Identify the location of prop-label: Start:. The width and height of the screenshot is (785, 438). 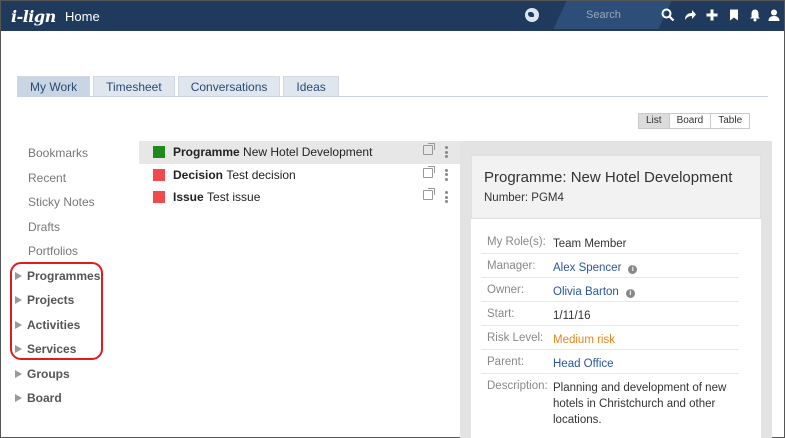
(501, 314).